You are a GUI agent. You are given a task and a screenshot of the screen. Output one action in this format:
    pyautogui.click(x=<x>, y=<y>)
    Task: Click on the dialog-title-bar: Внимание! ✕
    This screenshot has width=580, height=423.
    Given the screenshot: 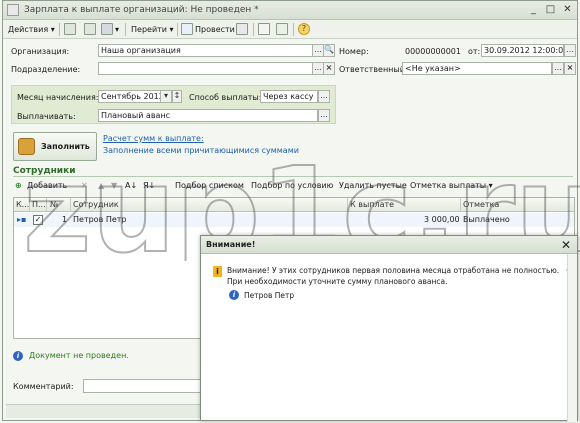 What is the action you would take?
    pyautogui.click(x=389, y=245)
    